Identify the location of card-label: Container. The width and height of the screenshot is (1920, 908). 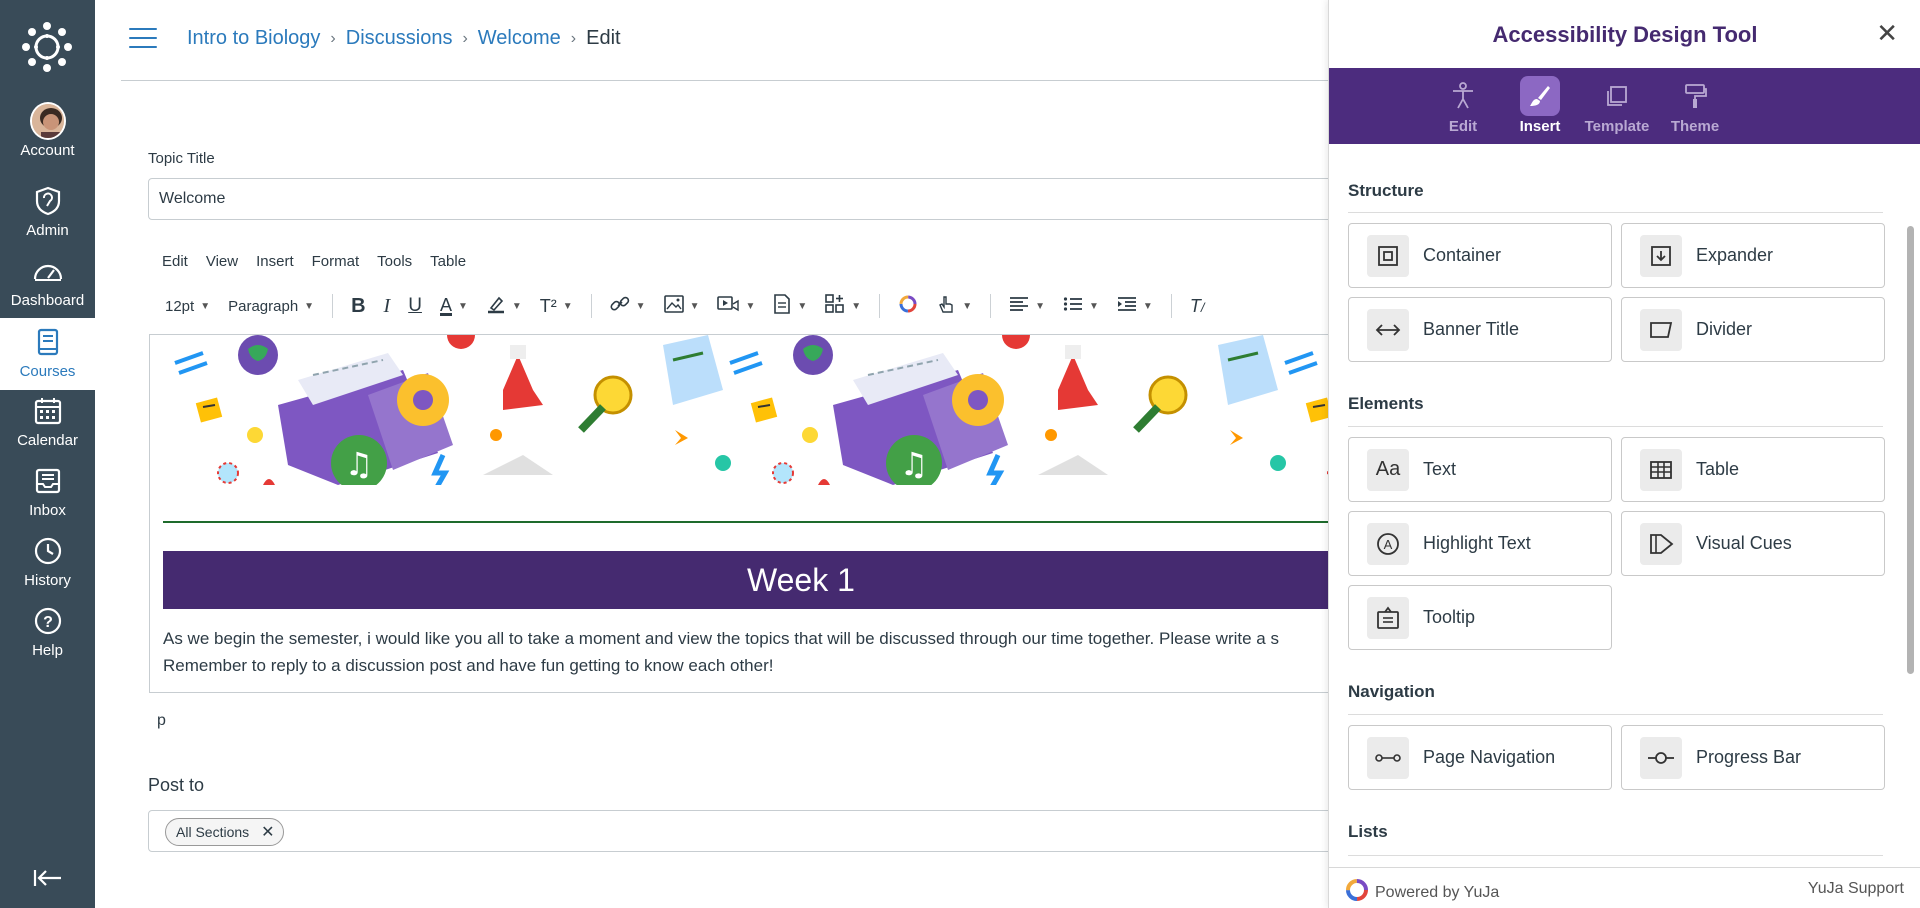
(1462, 255).